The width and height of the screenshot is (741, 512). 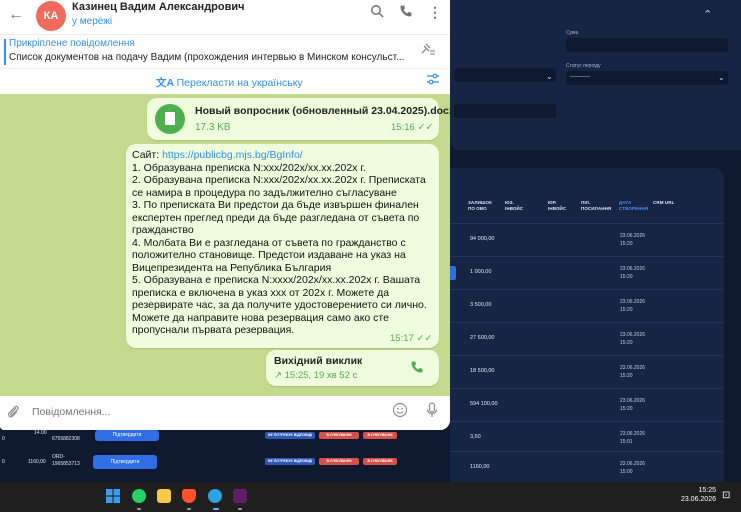 I want to click on table-row: 1160,00 23.06.2026 15:00, so click(x=587, y=467).